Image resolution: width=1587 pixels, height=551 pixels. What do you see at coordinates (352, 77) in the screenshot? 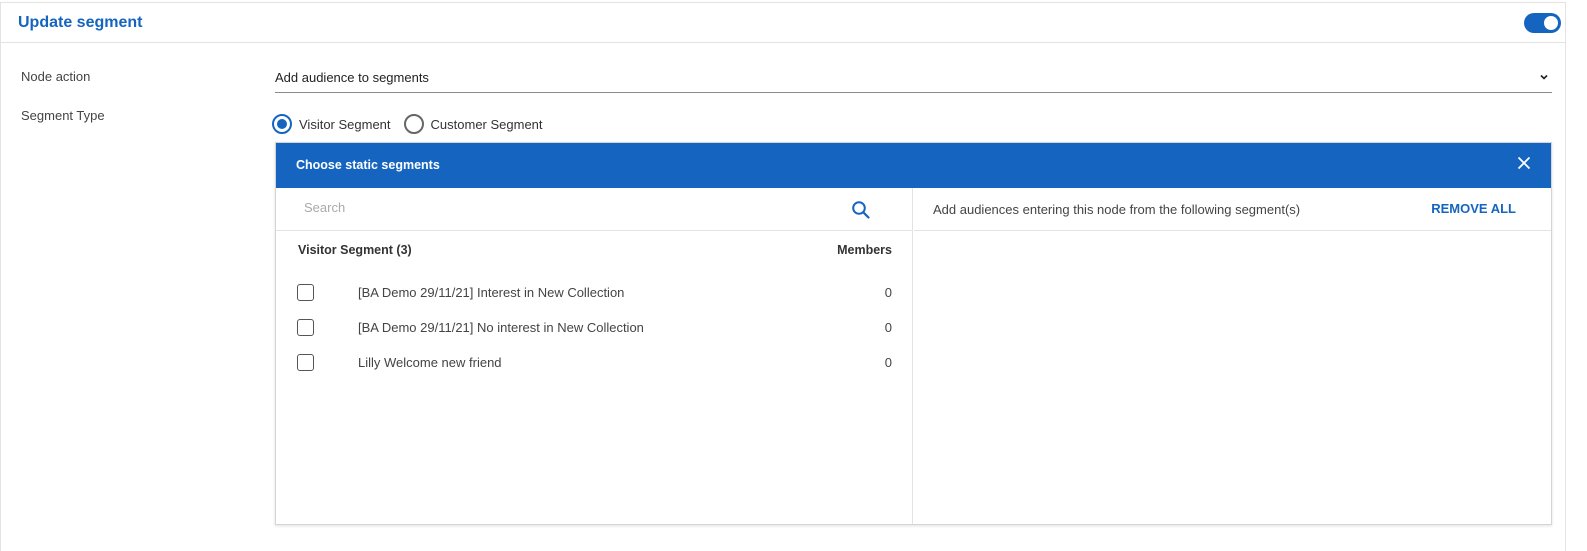
I see `node-action-value: Add audience to segments` at bounding box center [352, 77].